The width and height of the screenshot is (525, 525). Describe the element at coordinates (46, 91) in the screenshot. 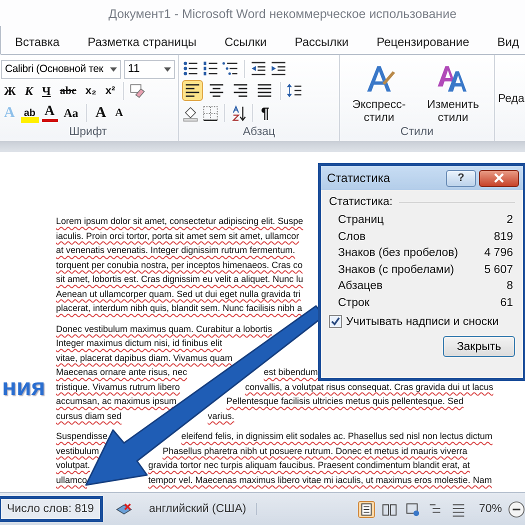

I see `format-button: Ч` at that location.